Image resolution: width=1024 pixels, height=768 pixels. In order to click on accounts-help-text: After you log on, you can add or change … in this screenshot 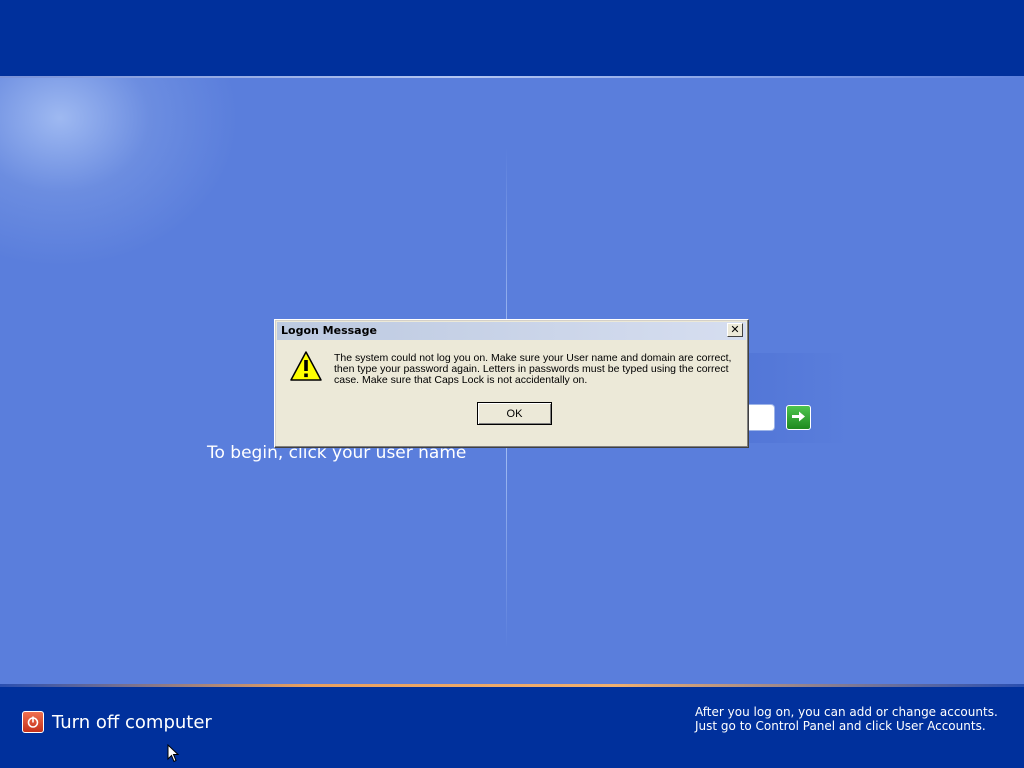, I will do `click(846, 719)`.